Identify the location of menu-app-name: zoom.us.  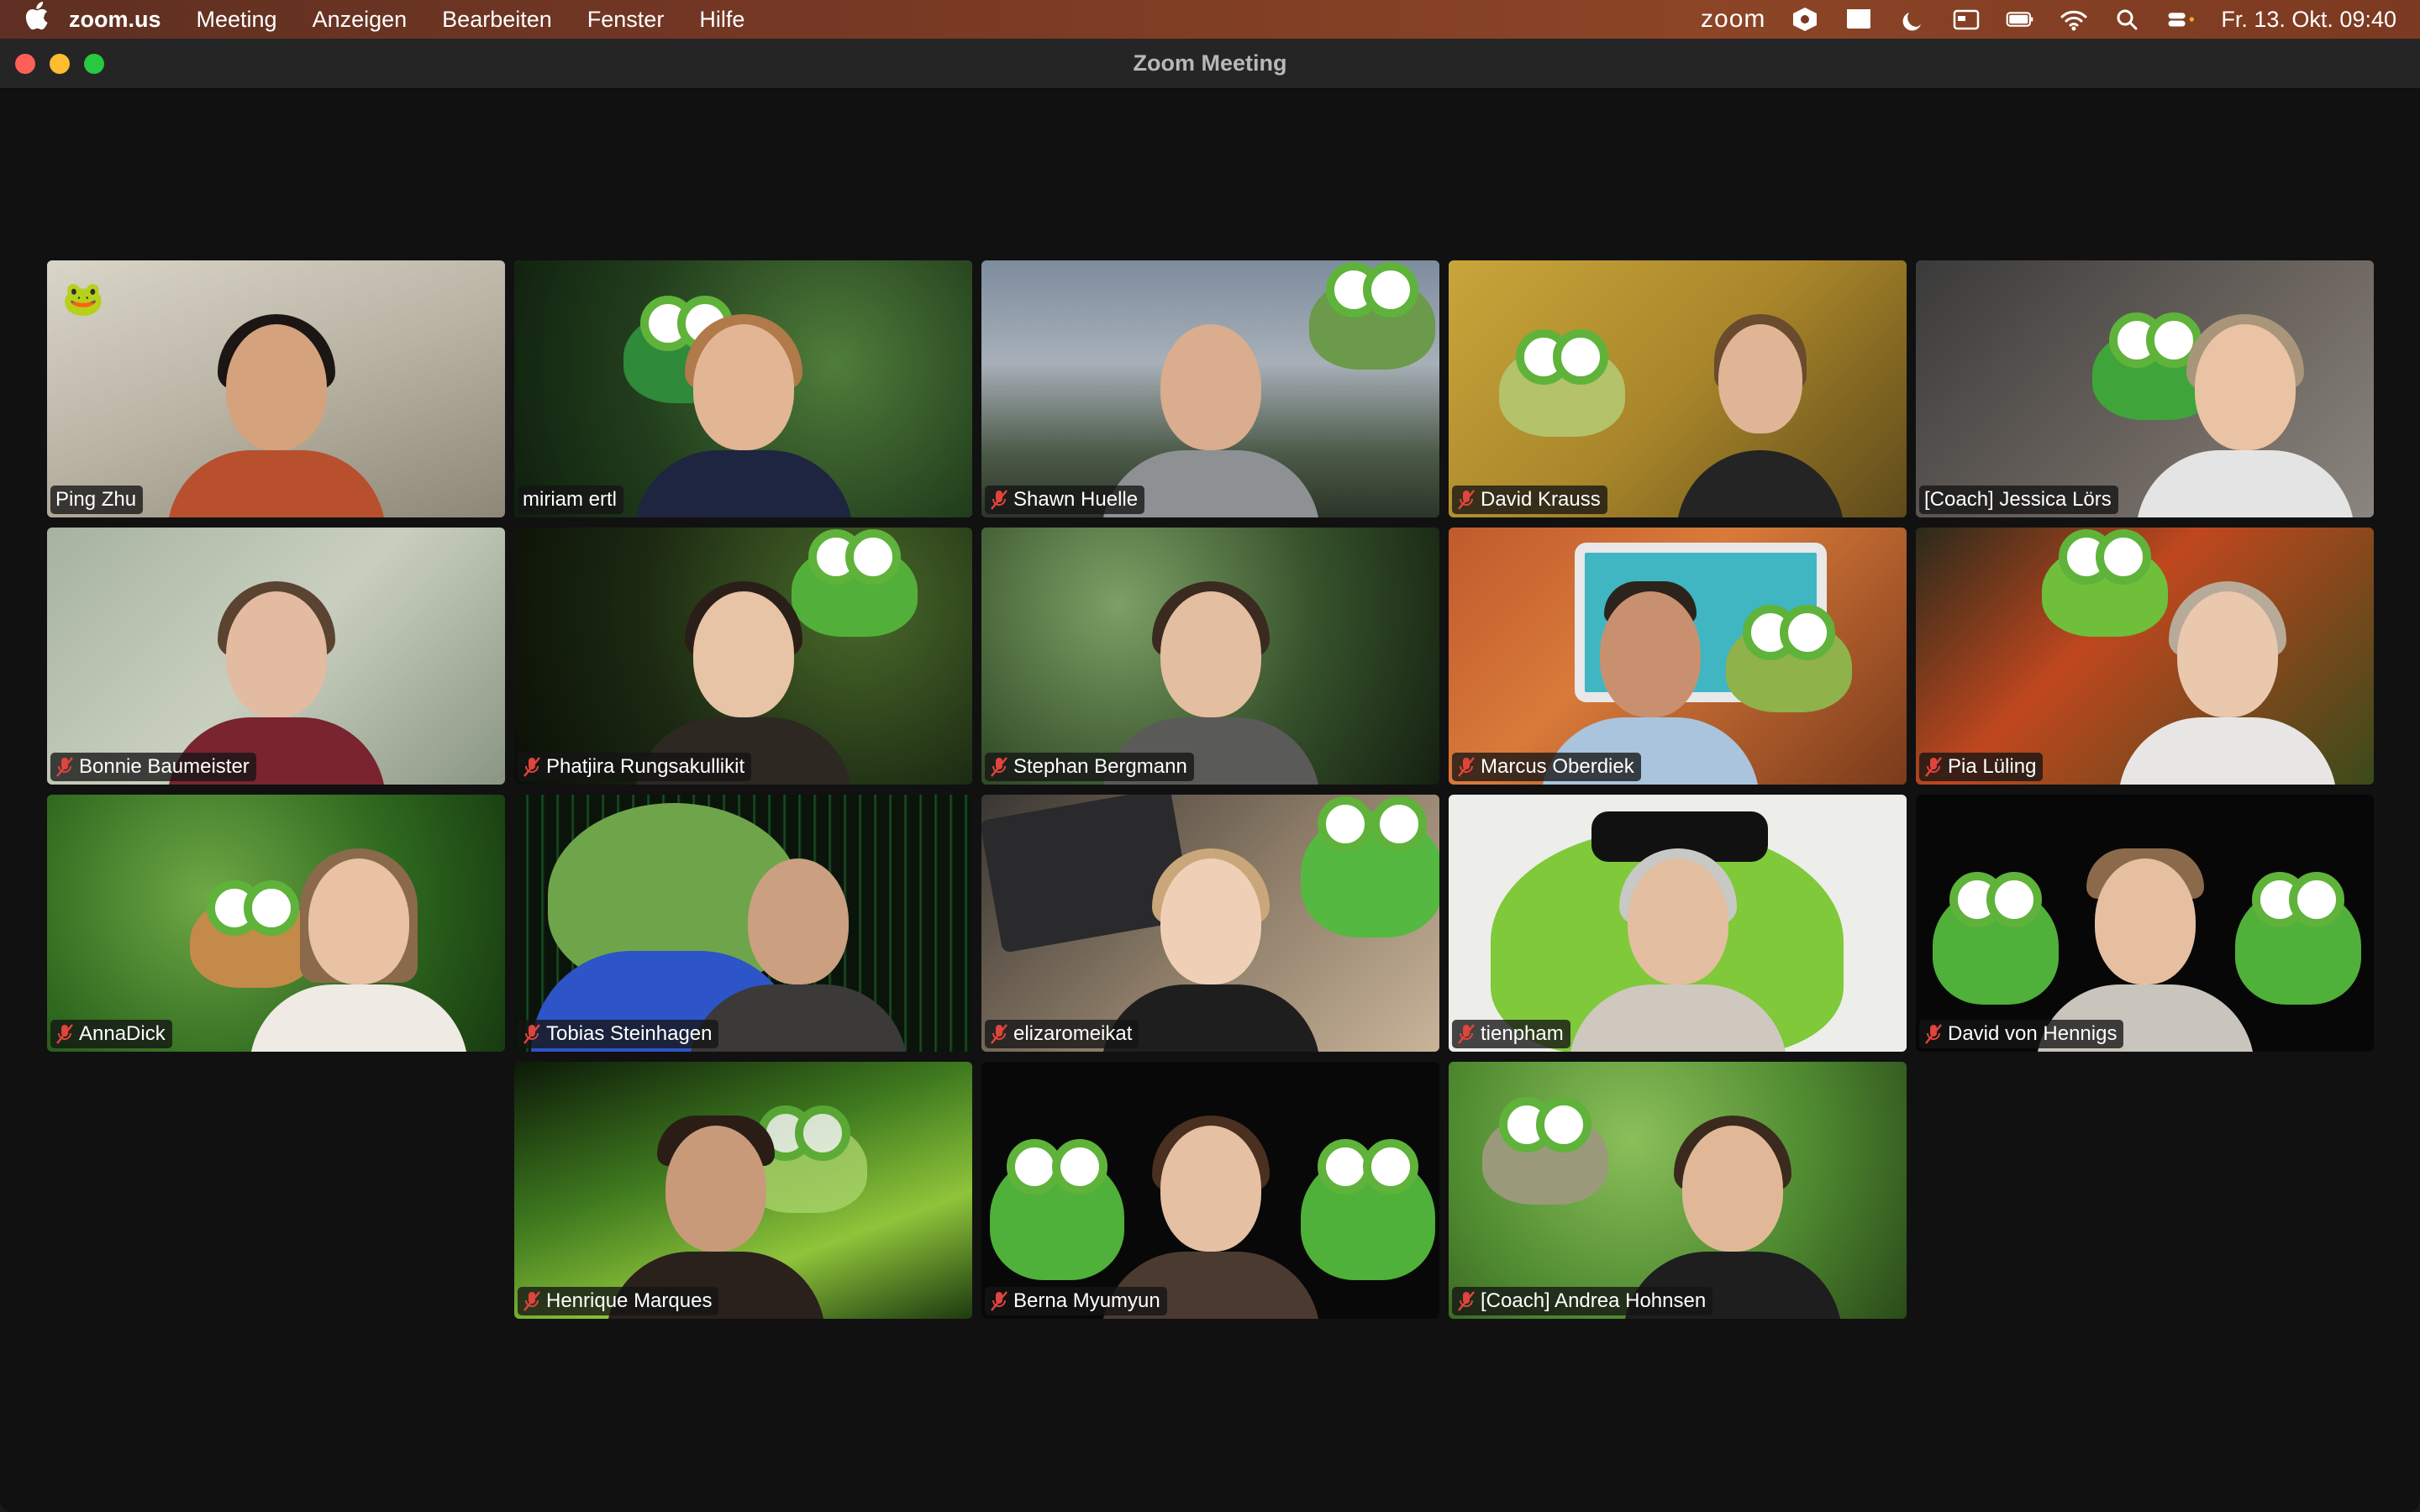
(115, 20).